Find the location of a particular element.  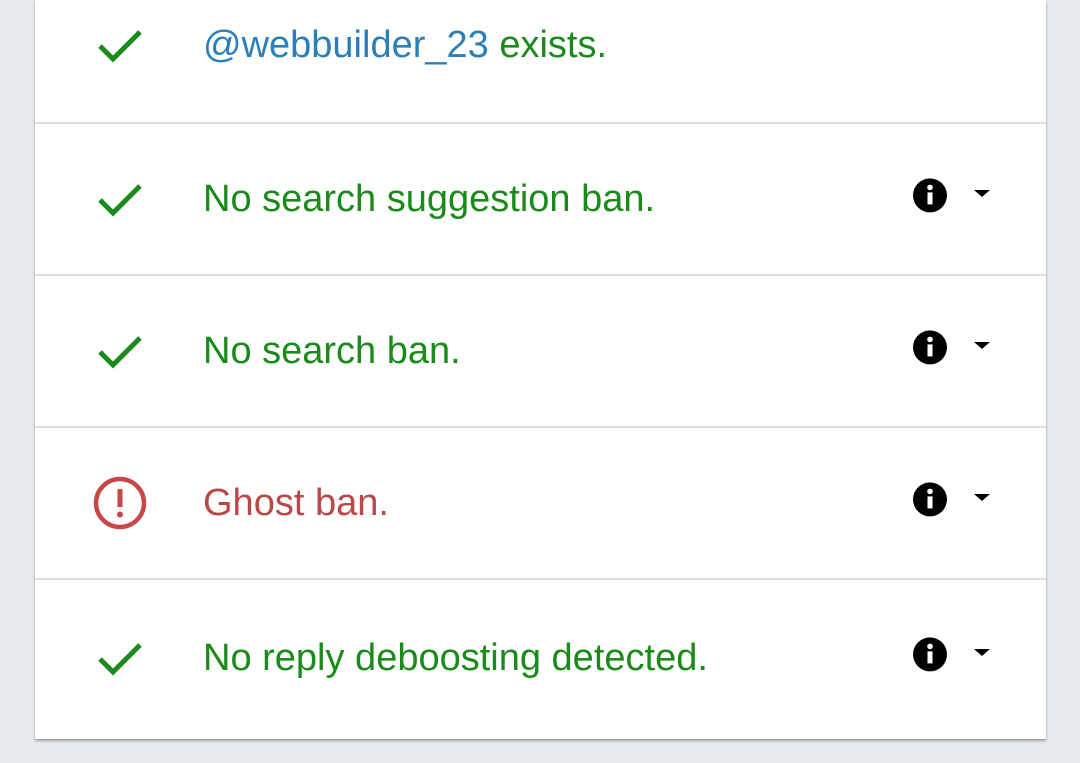

account-handle: @webbuilder_23 is located at coordinates (346, 45).